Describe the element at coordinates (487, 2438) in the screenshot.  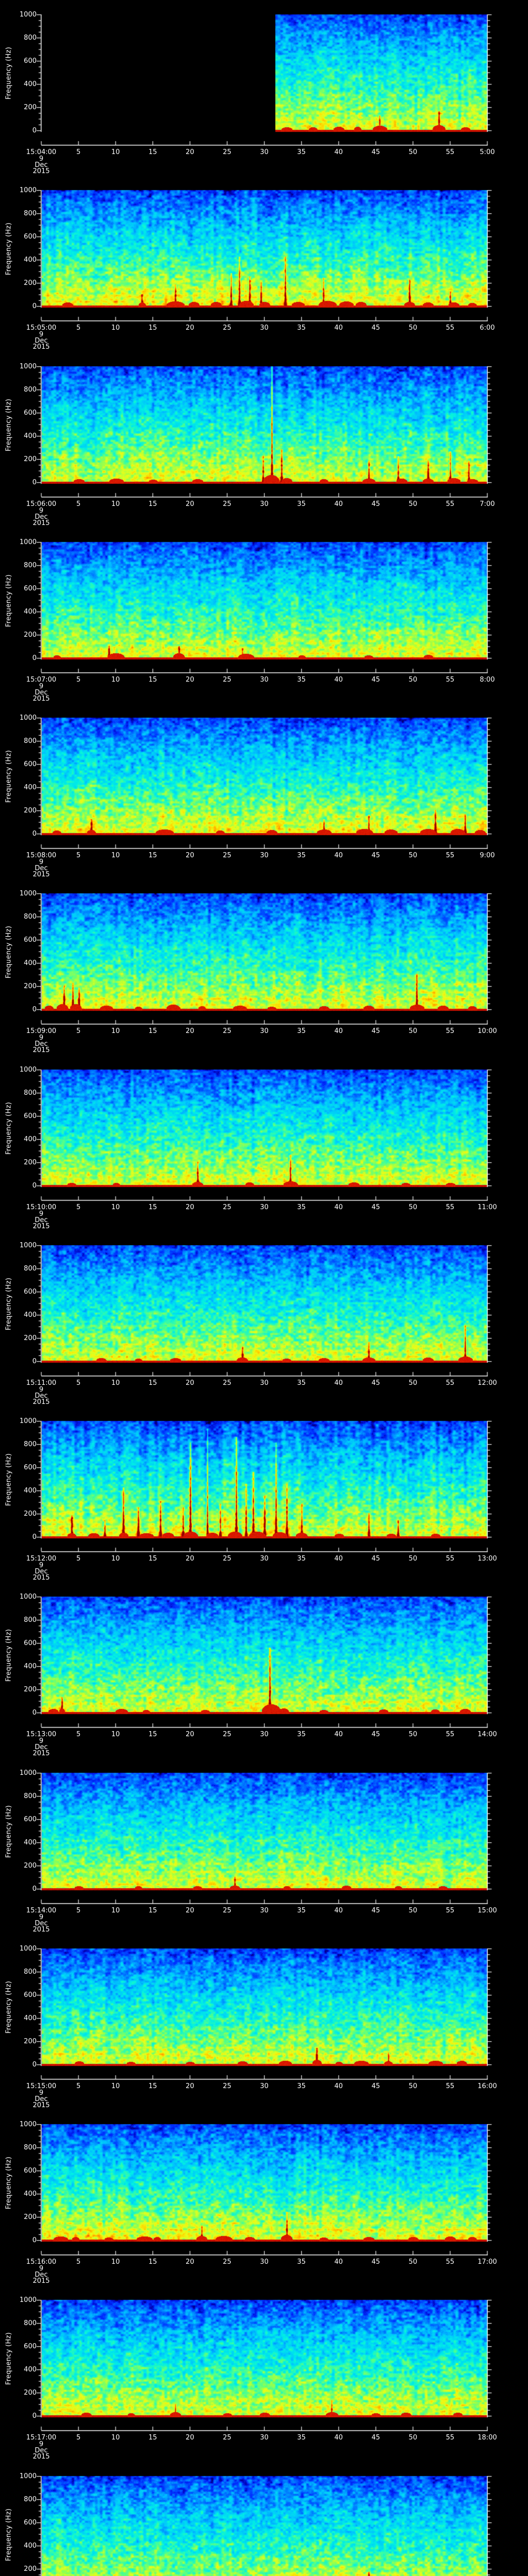
I see `x-end-time-label: 18:00` at that location.